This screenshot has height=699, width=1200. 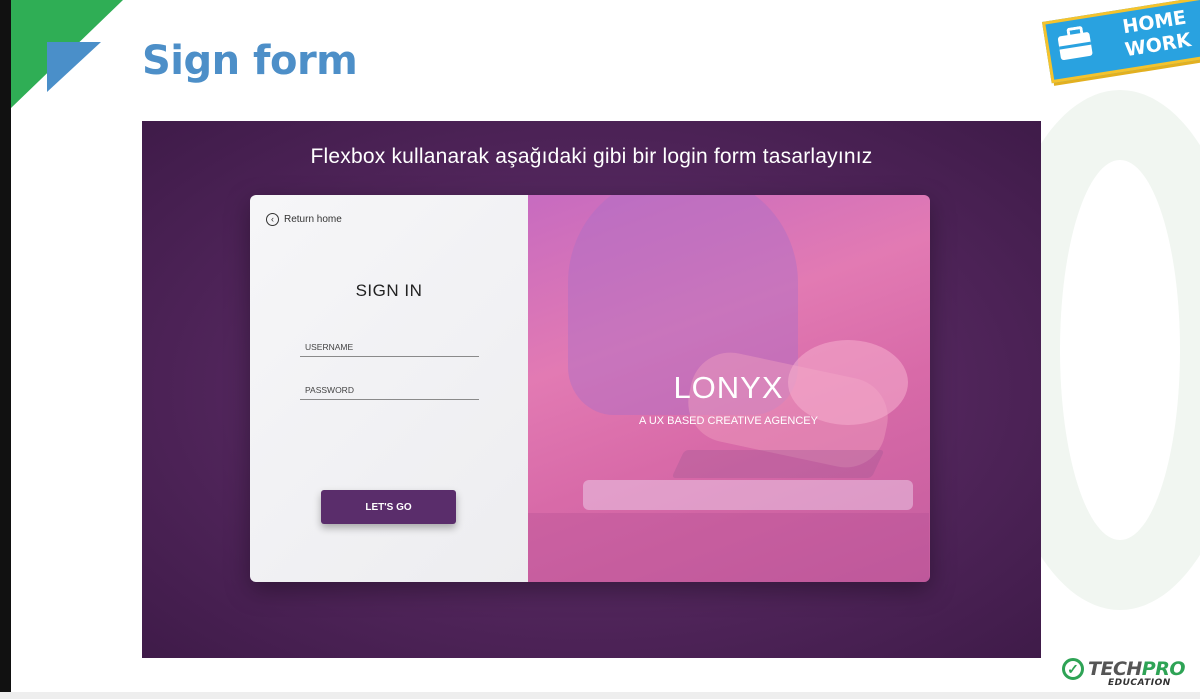 I want to click on corner-blue-triangle, so click(x=74, y=67).